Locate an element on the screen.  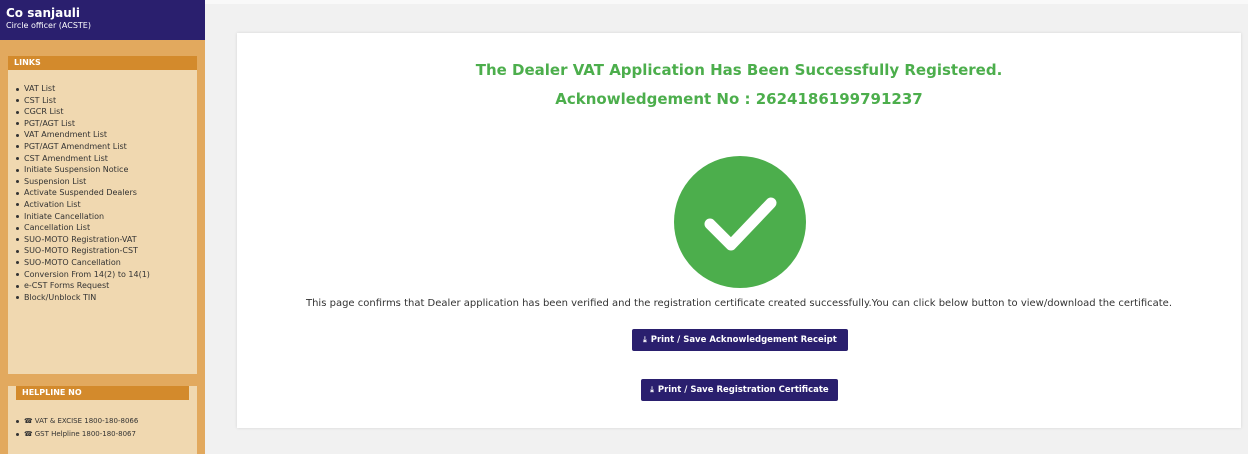
sidebar-link-cst-amendment-list: CST Amendment List is located at coordinates (105, 159).